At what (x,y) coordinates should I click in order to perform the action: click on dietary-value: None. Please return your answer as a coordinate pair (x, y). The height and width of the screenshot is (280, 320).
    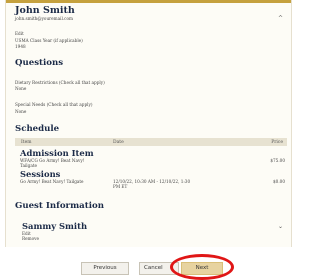
    Looking at the image, I should click on (21, 88).